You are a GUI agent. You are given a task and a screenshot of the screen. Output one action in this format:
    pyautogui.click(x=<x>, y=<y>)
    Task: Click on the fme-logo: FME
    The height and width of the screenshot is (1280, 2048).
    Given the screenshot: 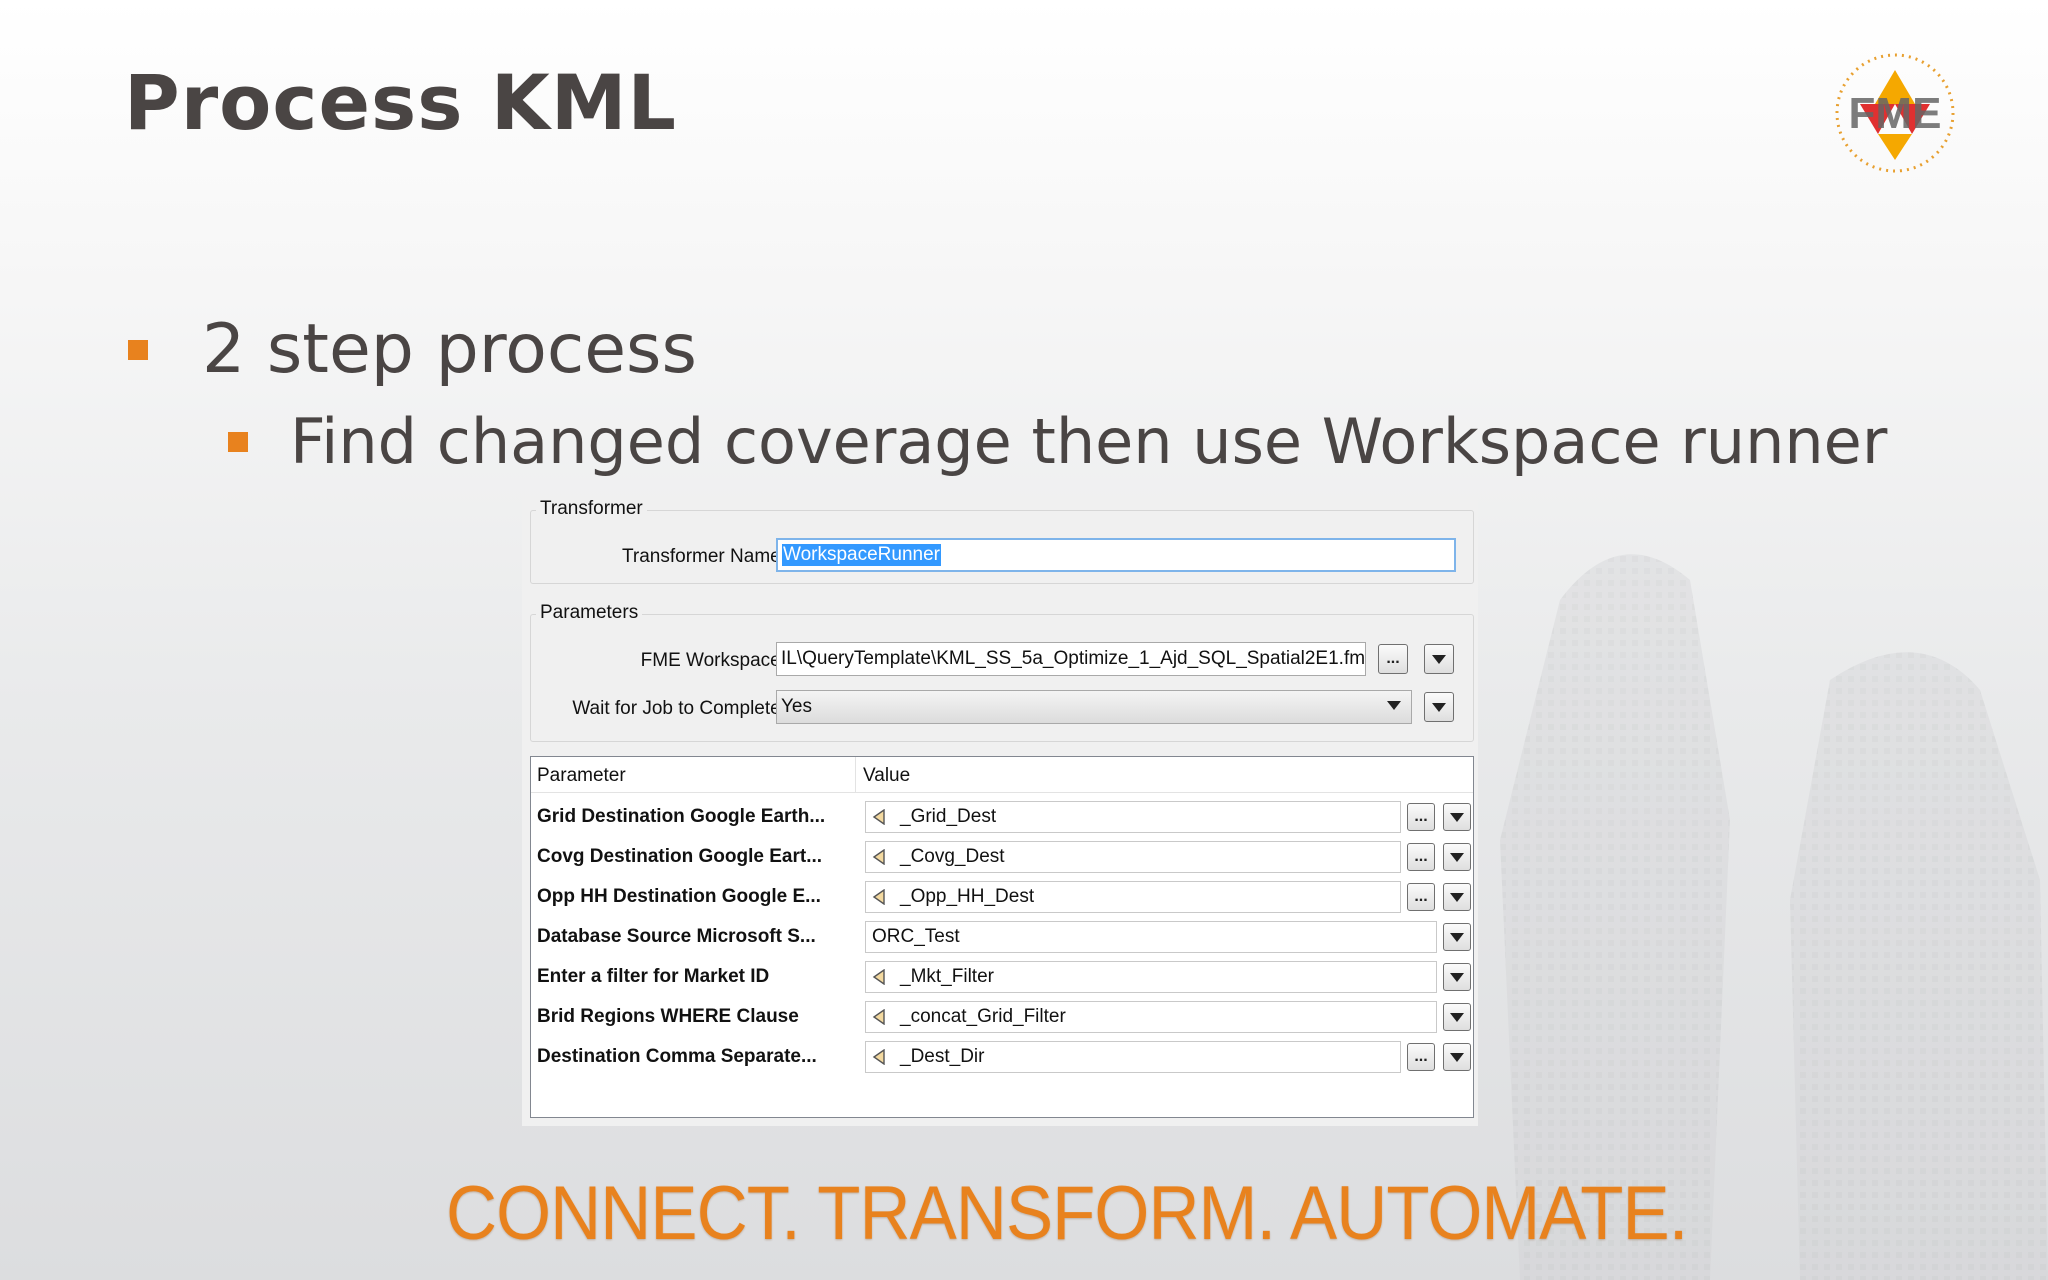 What is the action you would take?
    pyautogui.click(x=1895, y=113)
    